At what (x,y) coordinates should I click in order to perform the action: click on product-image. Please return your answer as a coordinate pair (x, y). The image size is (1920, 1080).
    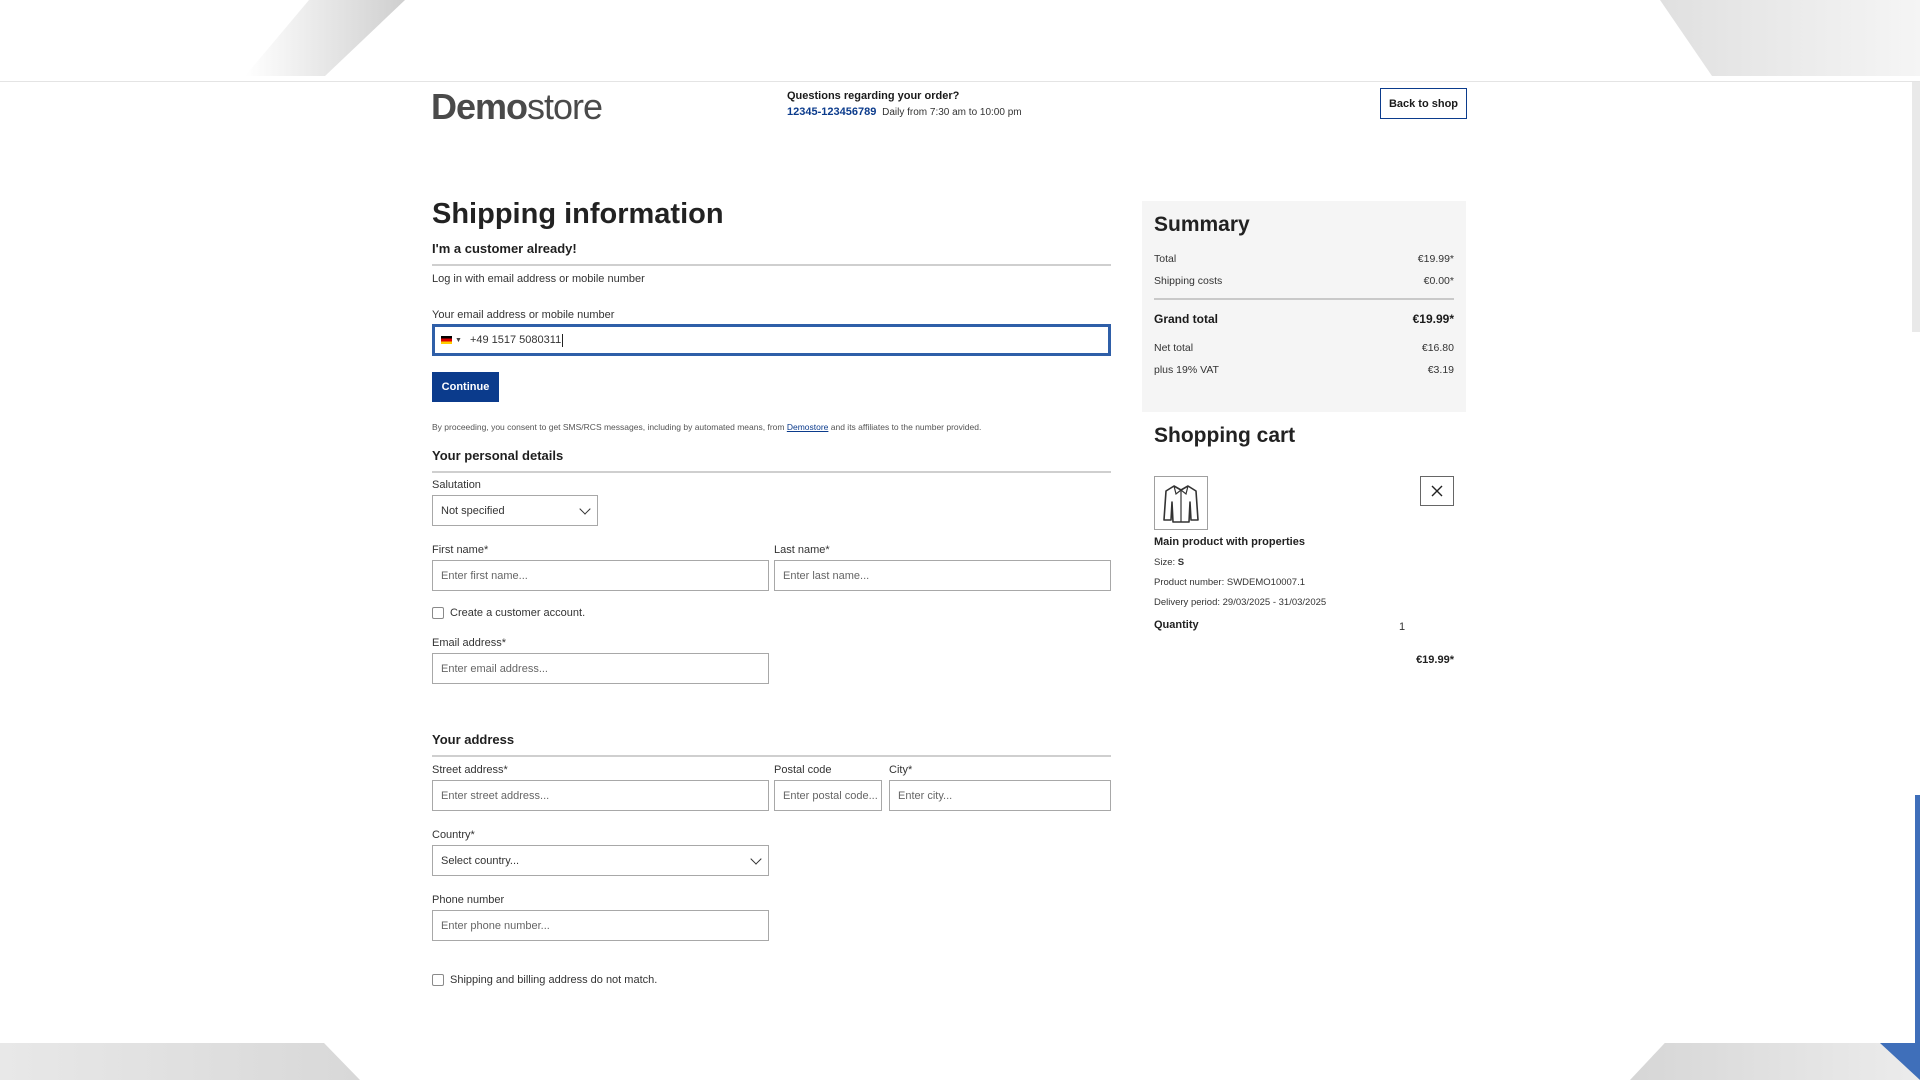
    Looking at the image, I should click on (1181, 503).